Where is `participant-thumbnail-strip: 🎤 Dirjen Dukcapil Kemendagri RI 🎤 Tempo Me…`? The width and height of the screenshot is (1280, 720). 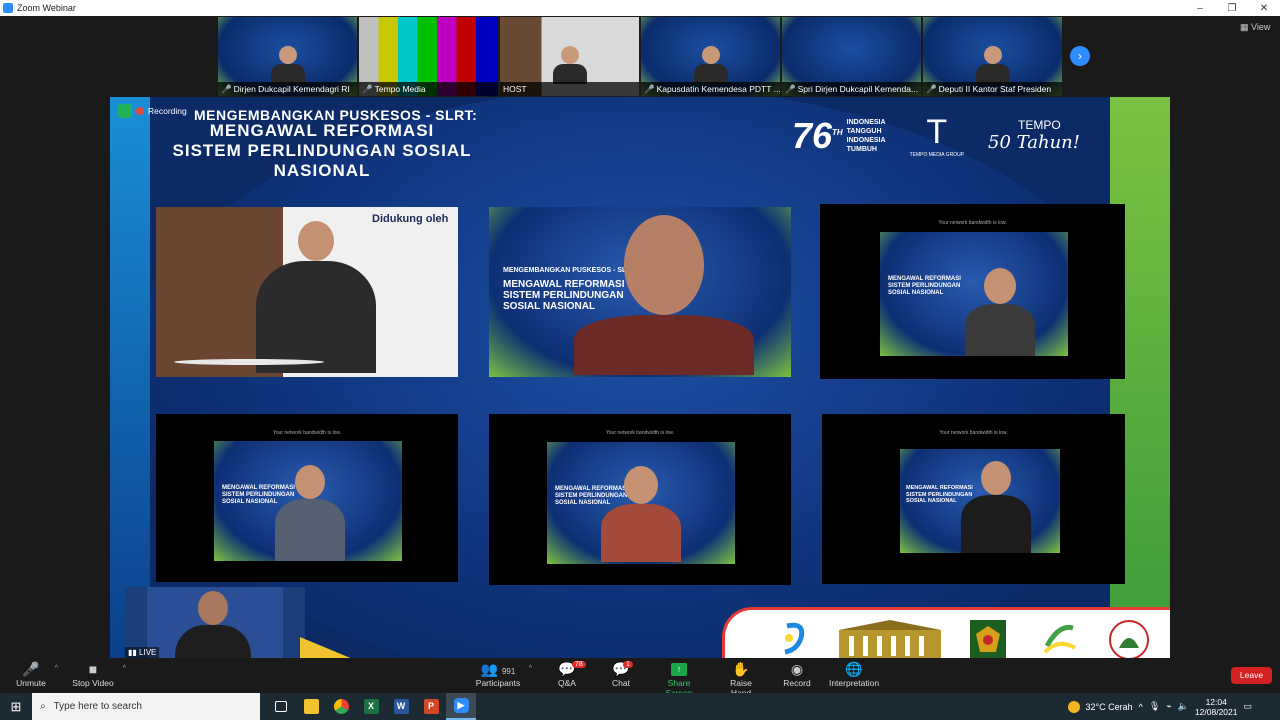
participant-thumbnail-strip: 🎤 Dirjen Dukcapil Kemendagri RI 🎤 Tempo Me… is located at coordinates (640, 56).